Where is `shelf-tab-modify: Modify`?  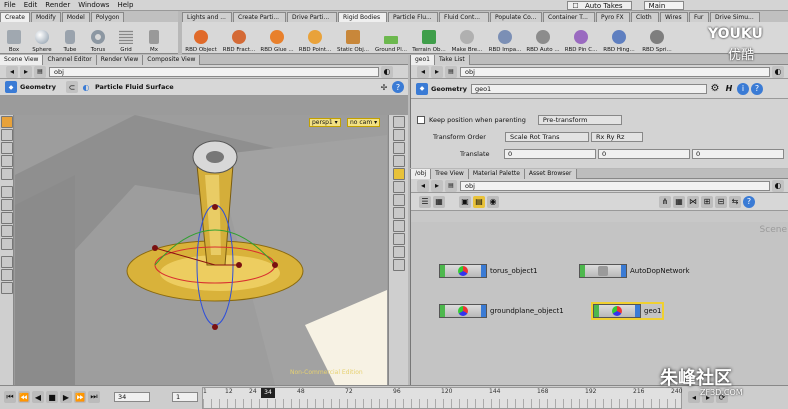 shelf-tab-modify: Modify is located at coordinates (45, 17).